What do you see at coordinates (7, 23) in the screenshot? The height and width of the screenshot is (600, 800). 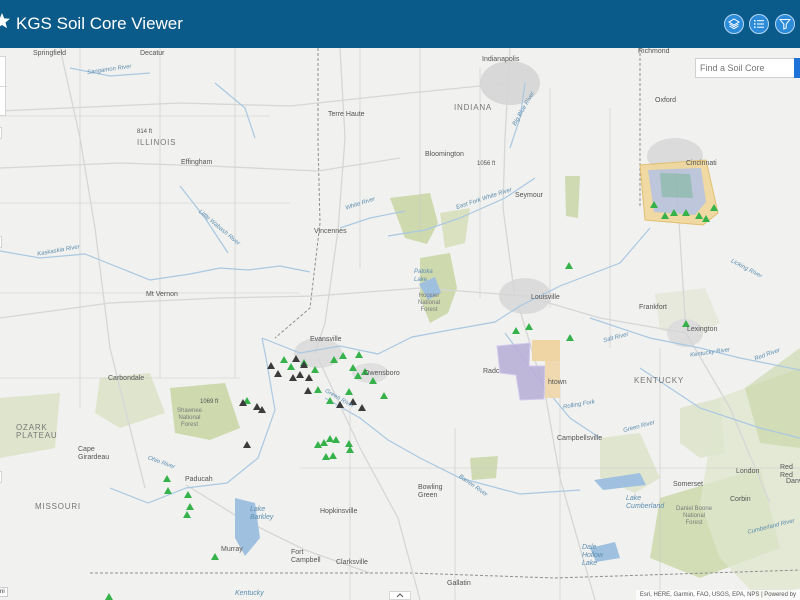 I see `kgs-logo-icon` at bounding box center [7, 23].